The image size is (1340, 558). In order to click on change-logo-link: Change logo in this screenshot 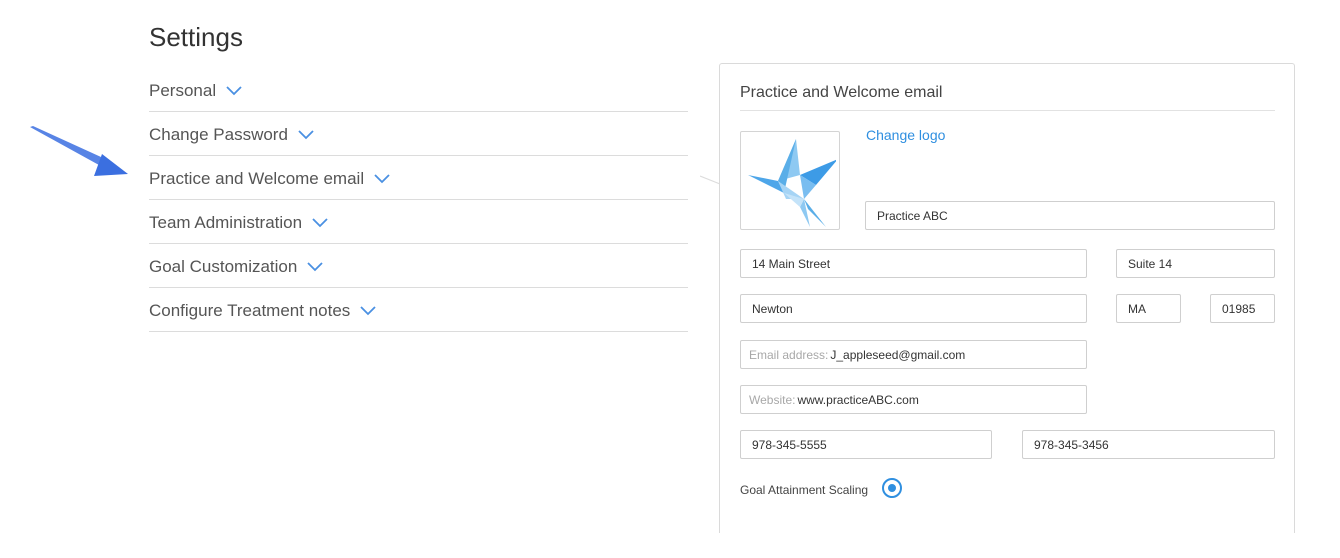, I will do `click(905, 135)`.